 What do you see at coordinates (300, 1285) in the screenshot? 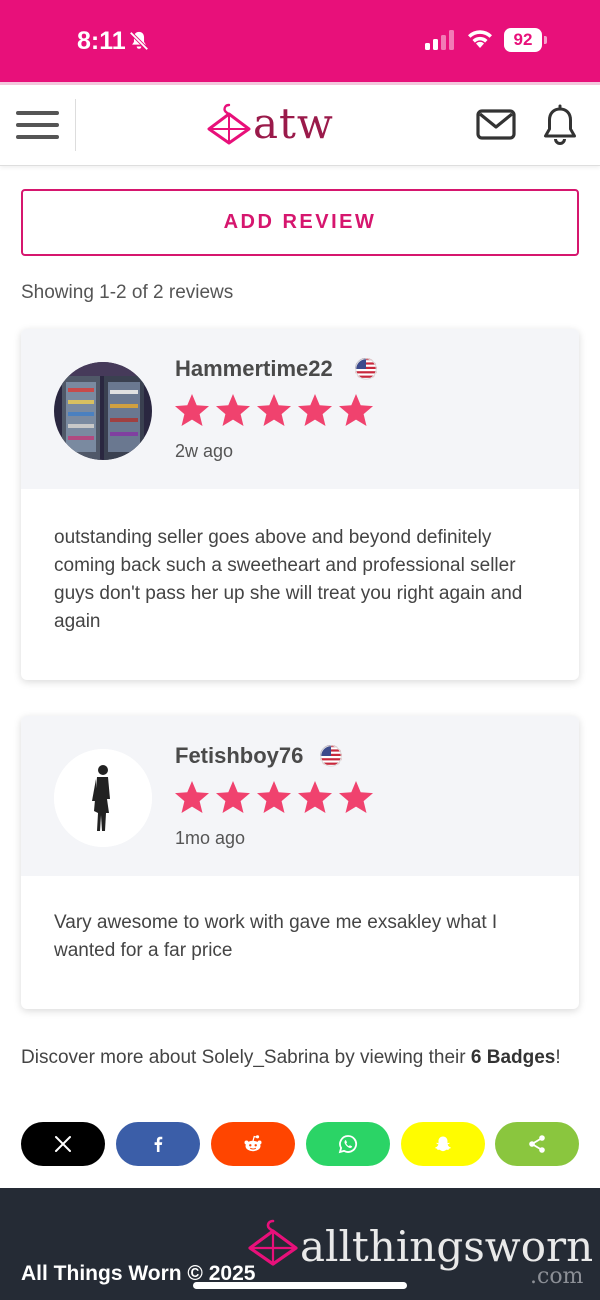
I see `home-indicator` at bounding box center [300, 1285].